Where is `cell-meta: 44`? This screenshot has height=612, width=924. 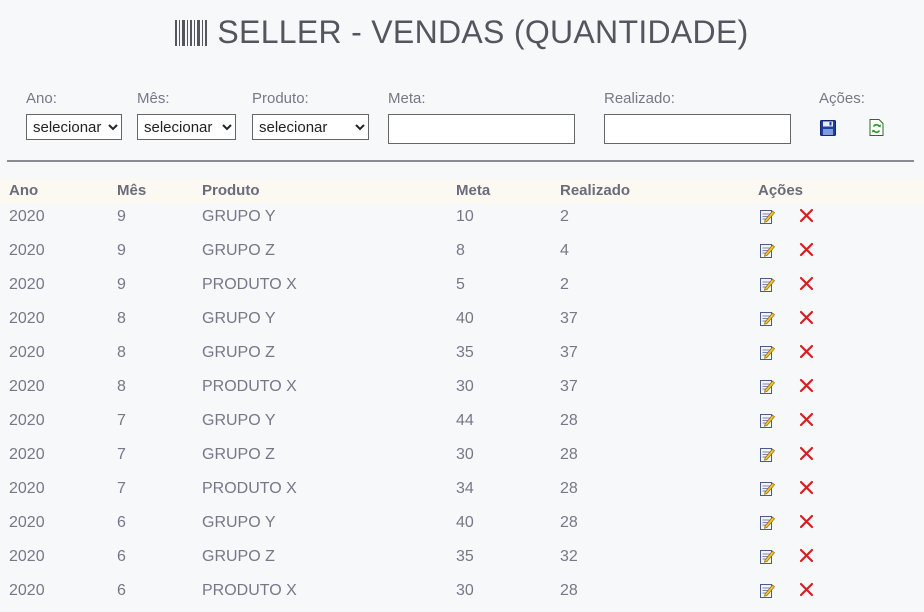 cell-meta: 44 is located at coordinates (465, 420).